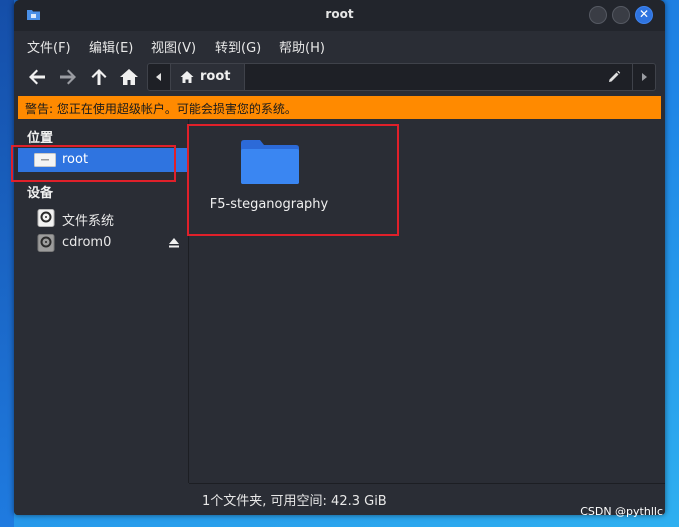  Describe the element at coordinates (159, 77) in the screenshot. I see `chevron-left-icon` at that location.